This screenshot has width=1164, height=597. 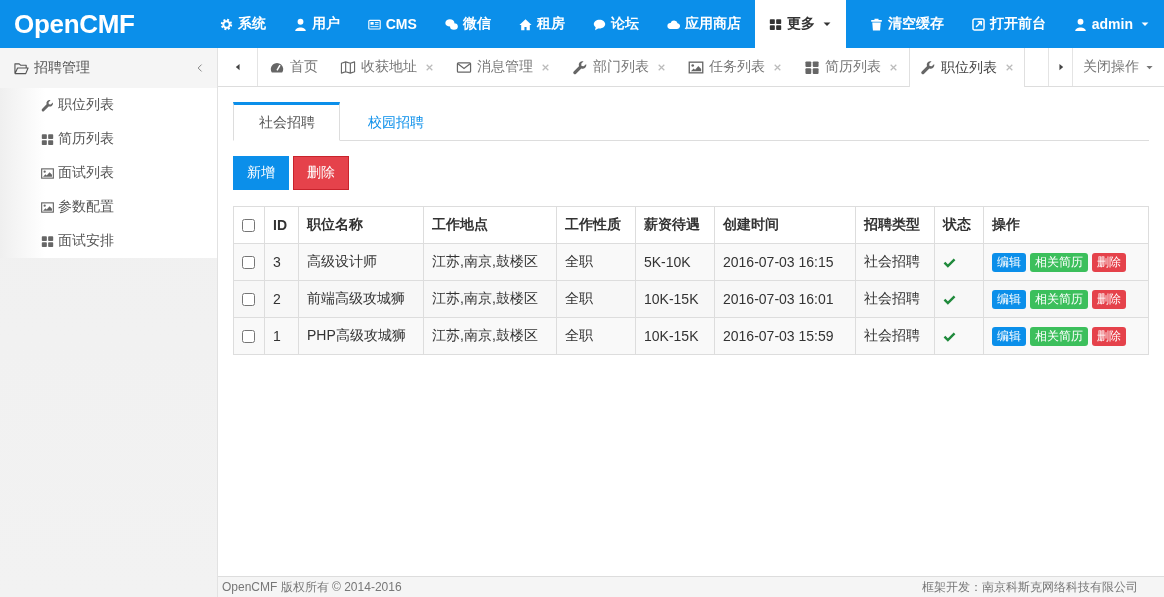 I want to click on page-tab: 简历列表, so click(x=851, y=67).